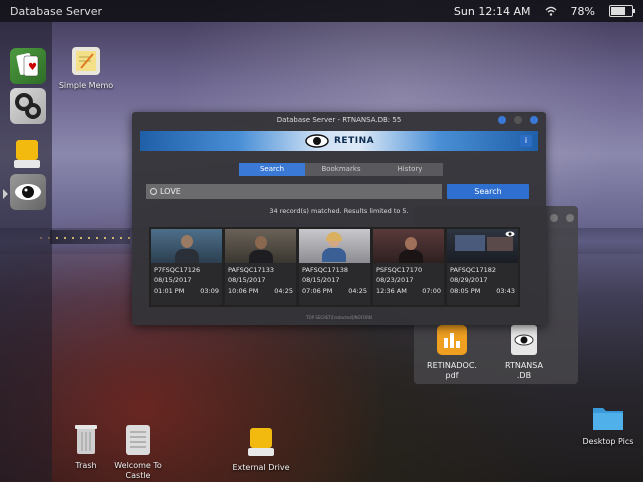 Image resolution: width=643 pixels, height=482 pixels. What do you see at coordinates (488, 191) in the screenshot?
I see `search-button: Search` at bounding box center [488, 191].